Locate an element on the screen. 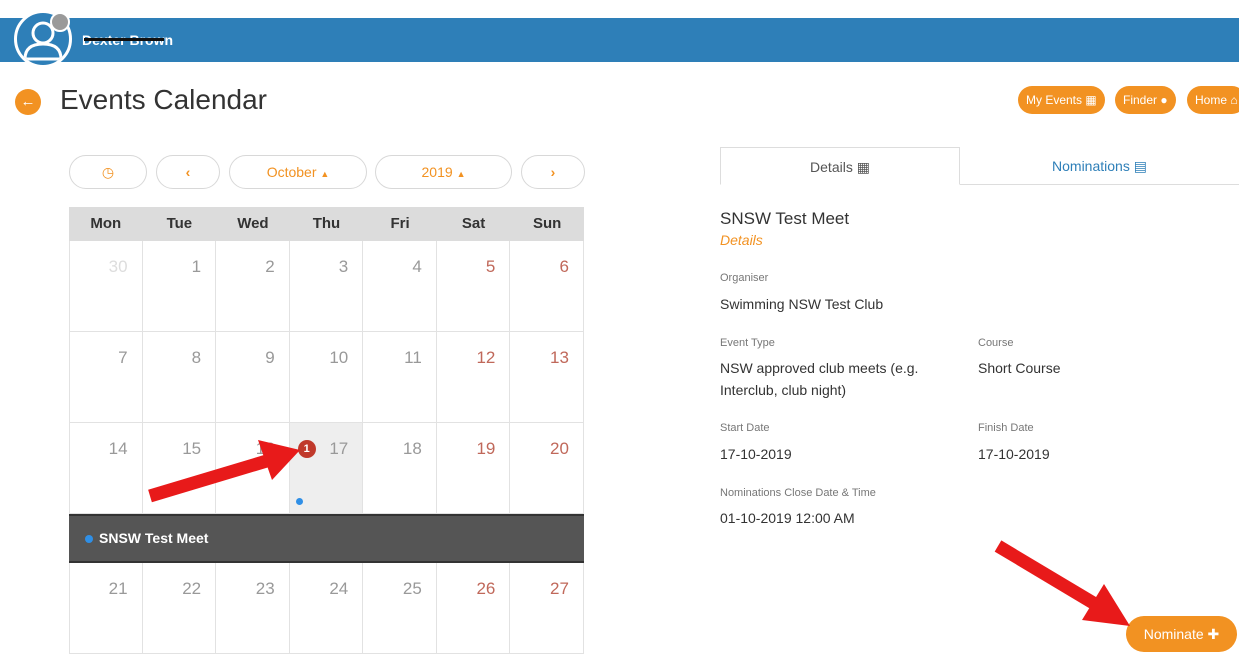  weekday-tue: Tue is located at coordinates (179, 223).